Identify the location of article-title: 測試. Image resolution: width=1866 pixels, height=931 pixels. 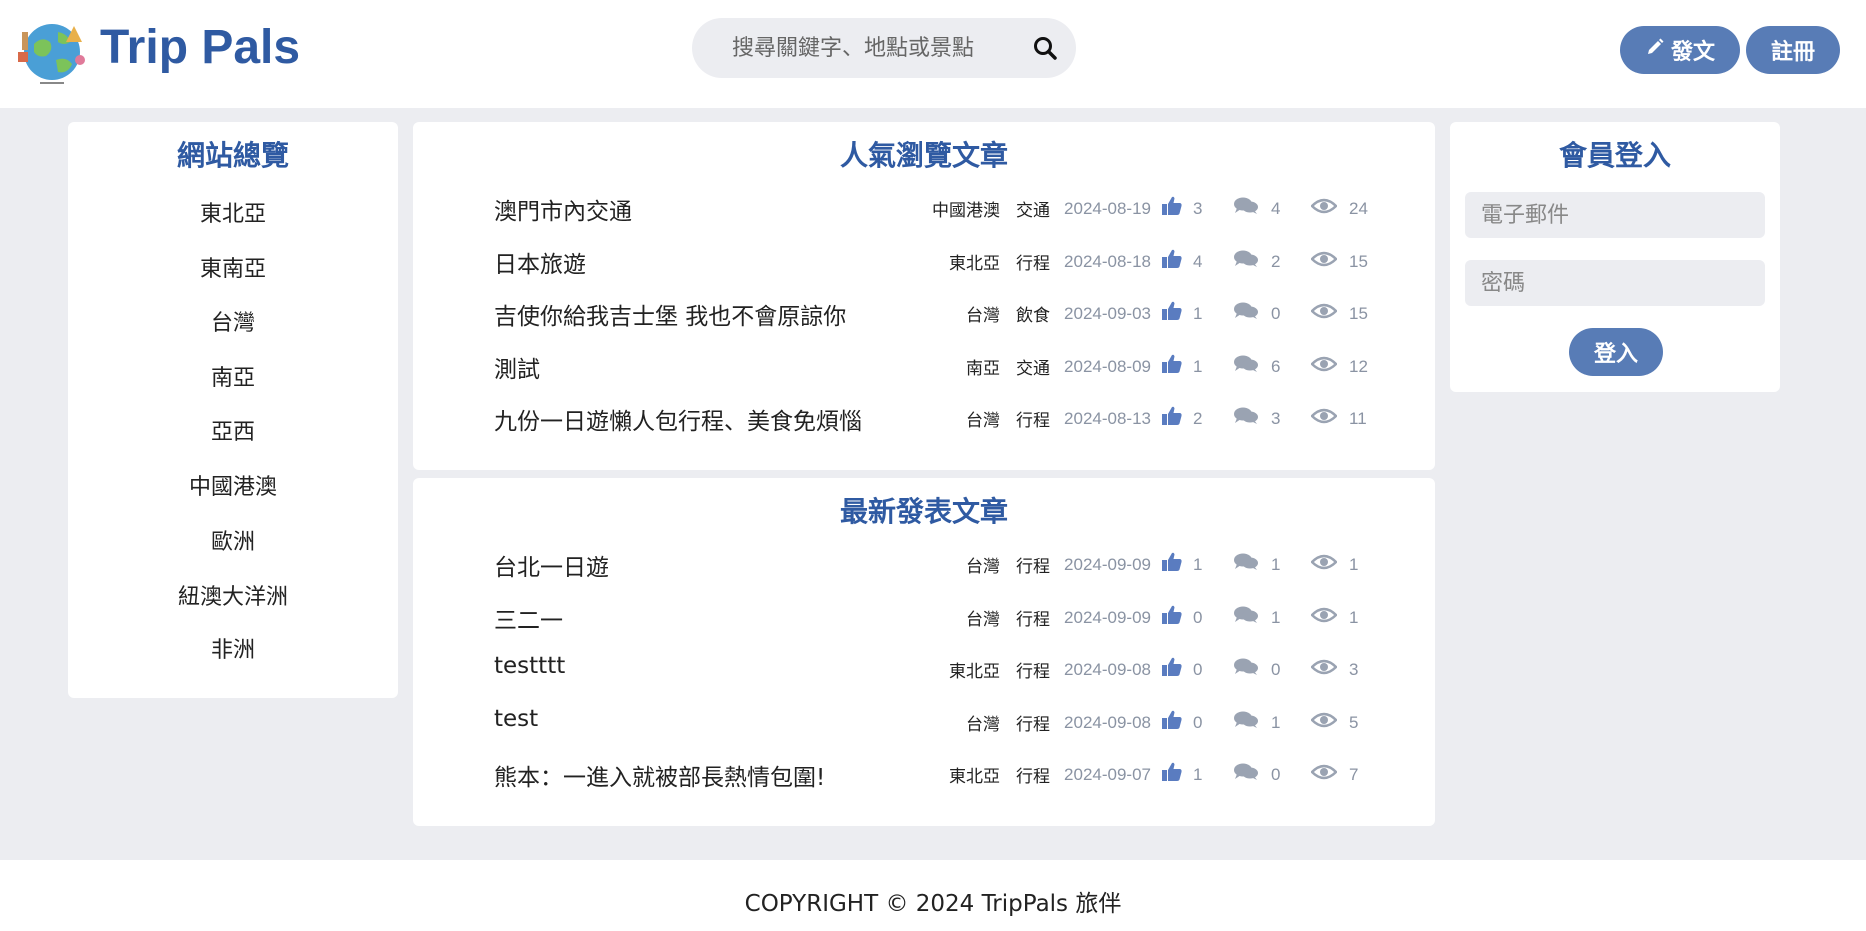
(517, 367).